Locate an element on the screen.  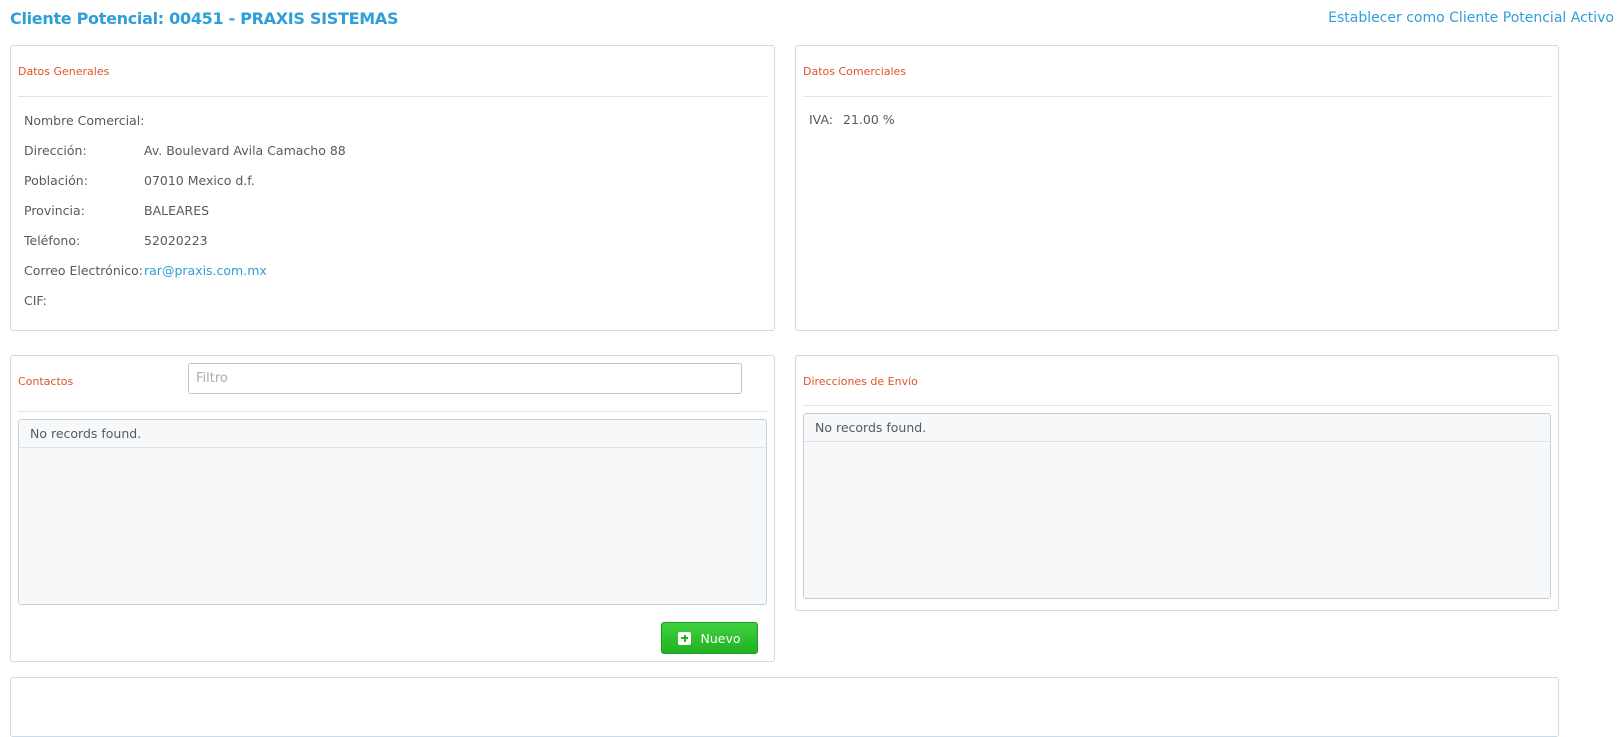
field-value: 07010 Mexico d.f. is located at coordinates (199, 180).